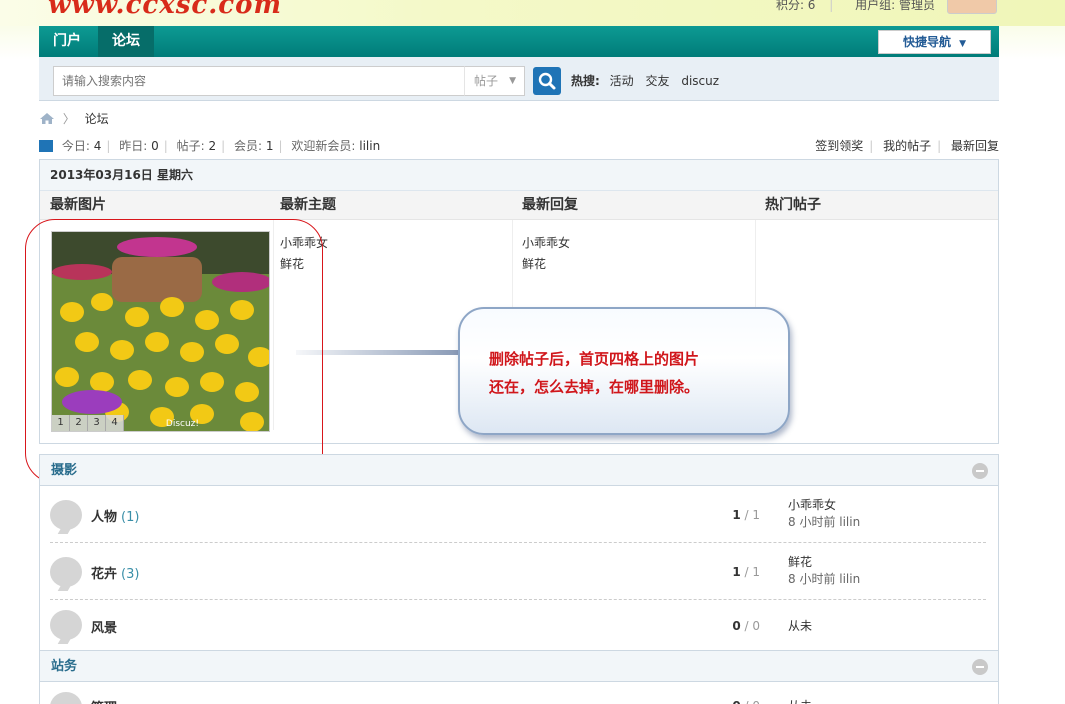 The width and height of the screenshot is (1065, 704). Describe the element at coordinates (622, 81) in the screenshot. I see `hot-item: 活动` at that location.